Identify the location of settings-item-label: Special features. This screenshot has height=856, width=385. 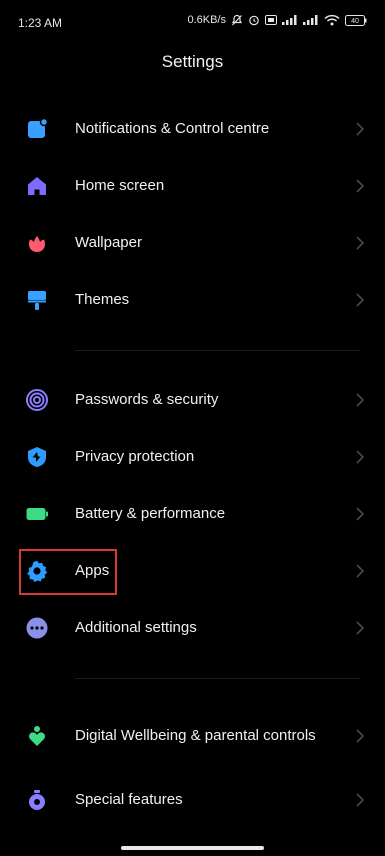
(129, 799).